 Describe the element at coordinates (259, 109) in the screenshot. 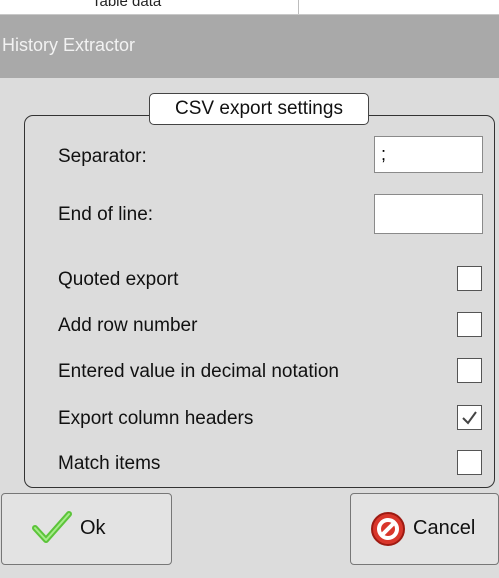

I see `csv-settings-group-title: CSV export settings` at that location.